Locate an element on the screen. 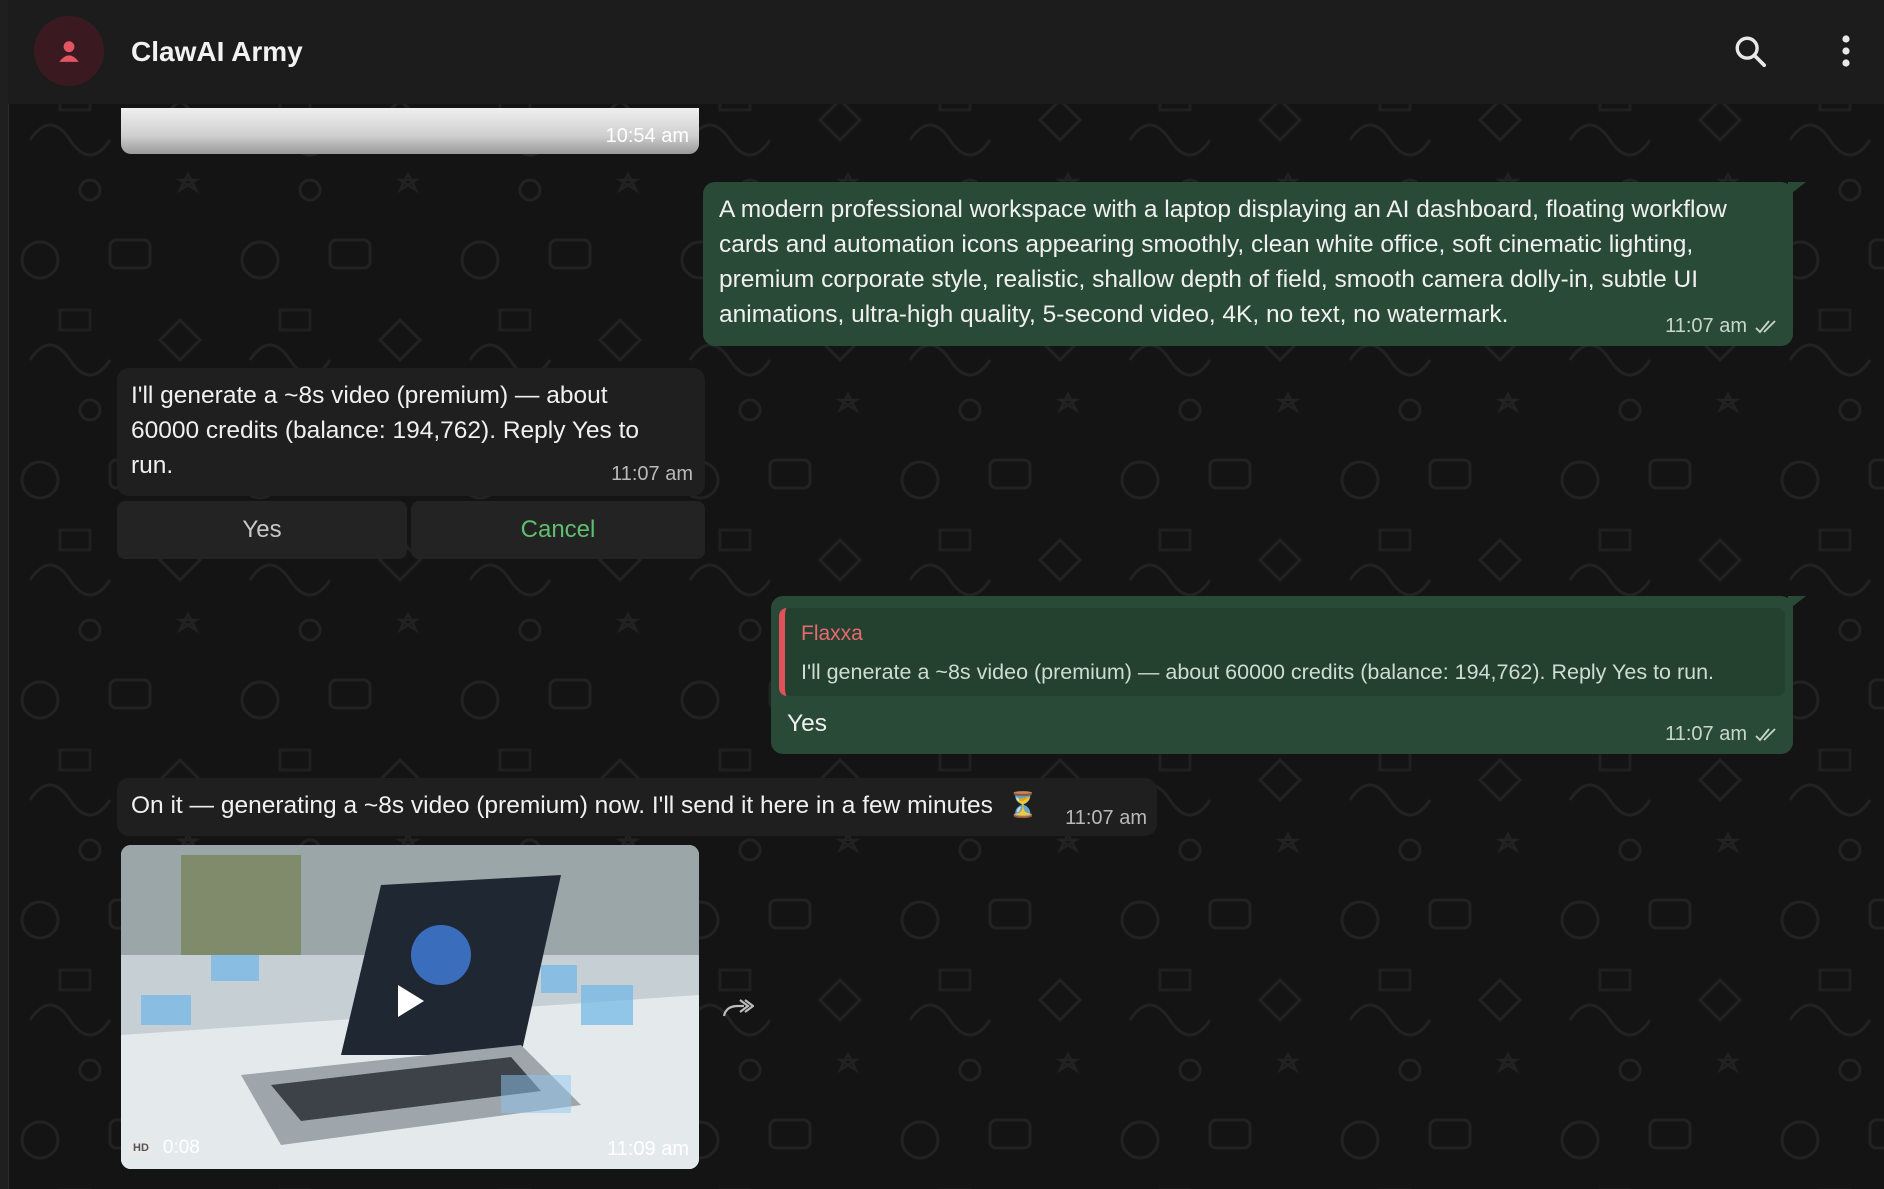  play-button is located at coordinates (410, 1001).